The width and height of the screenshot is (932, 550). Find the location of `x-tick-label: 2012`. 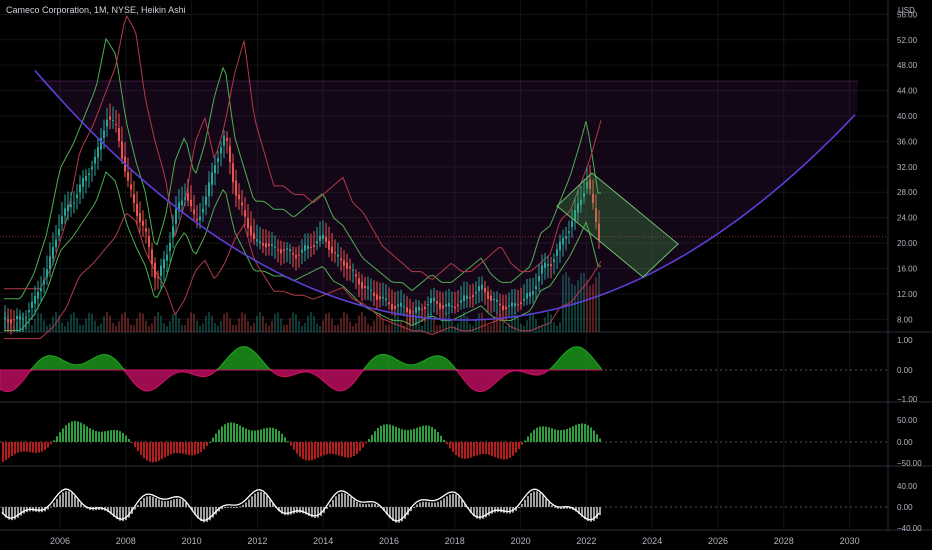

x-tick-label: 2012 is located at coordinates (257, 541).